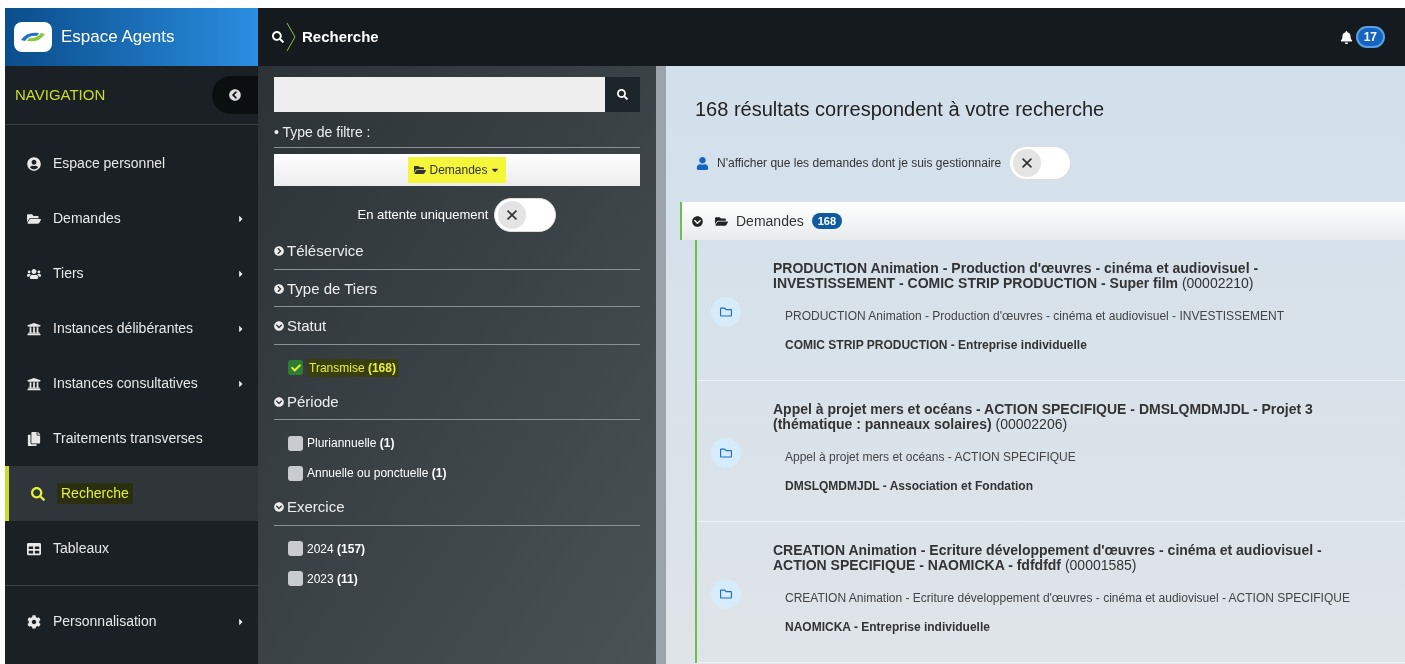  What do you see at coordinates (307, 326) in the screenshot?
I see `section-title: Statut` at bounding box center [307, 326].